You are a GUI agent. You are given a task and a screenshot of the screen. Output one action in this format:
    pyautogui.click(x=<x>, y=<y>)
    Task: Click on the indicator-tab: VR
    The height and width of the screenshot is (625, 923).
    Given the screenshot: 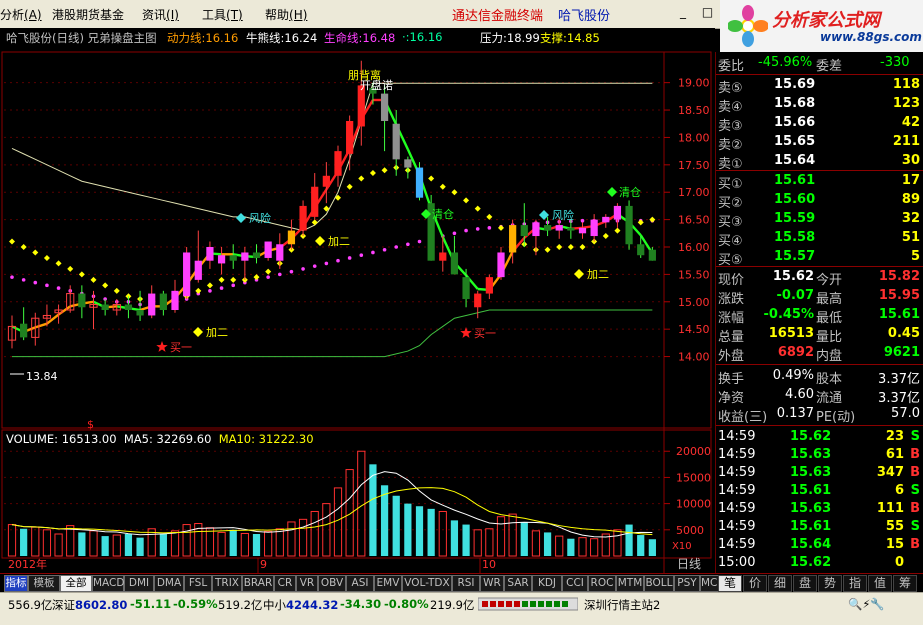 What is the action you would take?
    pyautogui.click(x=307, y=583)
    